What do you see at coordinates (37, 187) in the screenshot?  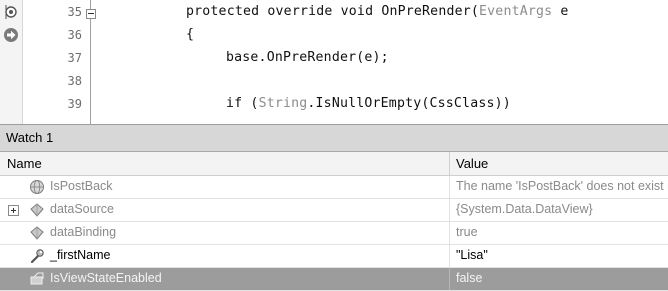 I see `error-globe-icon` at bounding box center [37, 187].